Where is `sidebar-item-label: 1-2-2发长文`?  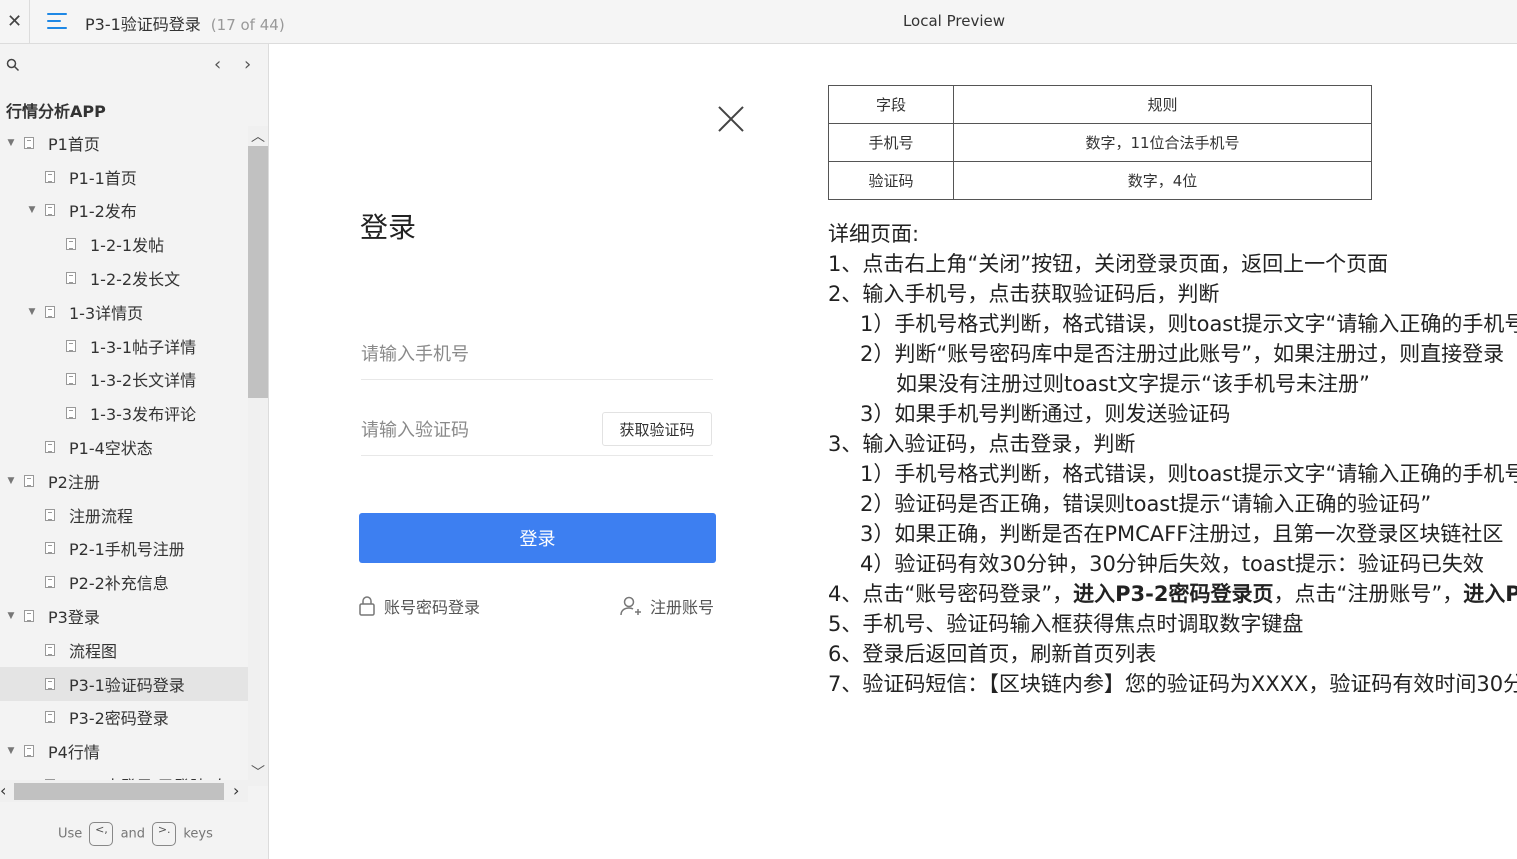 sidebar-item-label: 1-2-2发长文 is located at coordinates (135, 280).